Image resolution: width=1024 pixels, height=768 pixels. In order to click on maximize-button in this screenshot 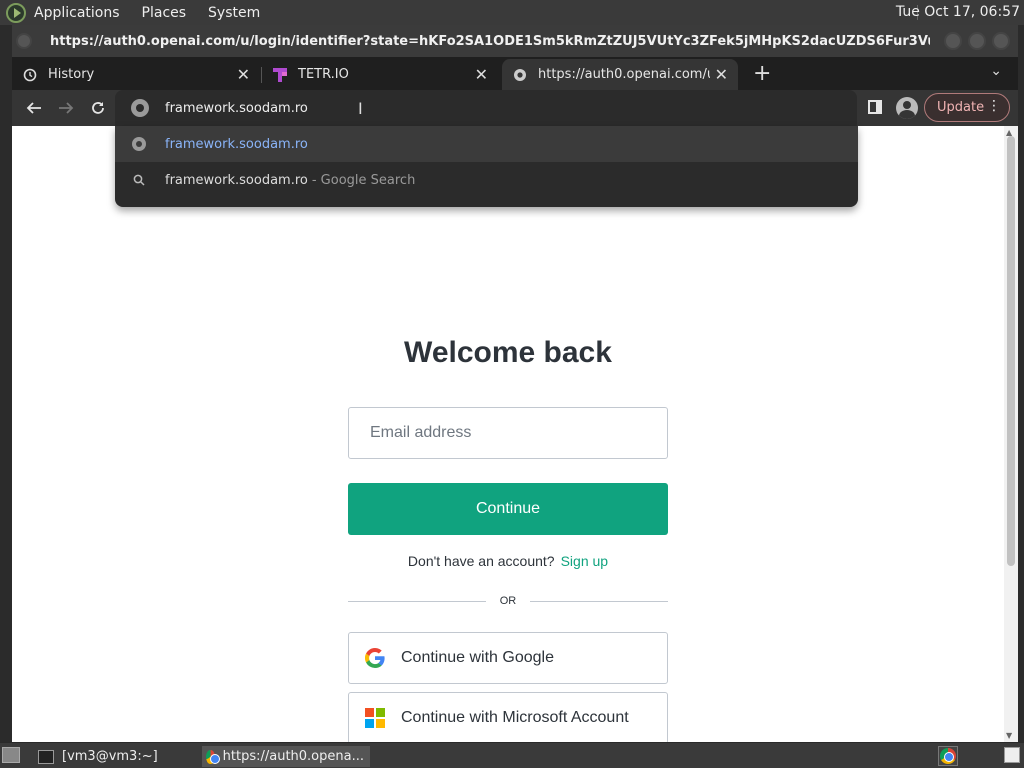, I will do `click(977, 41)`.